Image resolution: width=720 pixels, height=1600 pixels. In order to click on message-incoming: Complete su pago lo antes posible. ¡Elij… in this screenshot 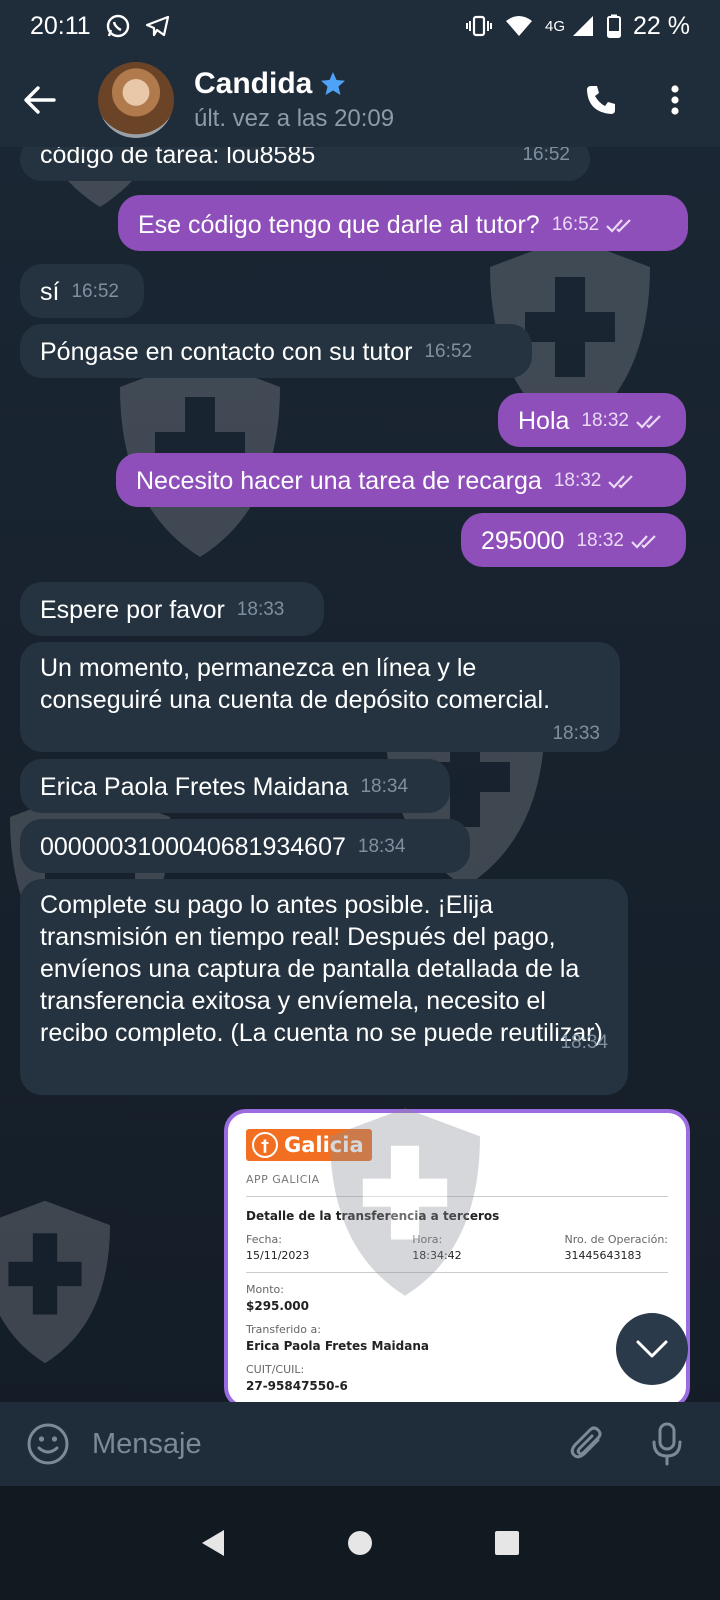, I will do `click(324, 987)`.